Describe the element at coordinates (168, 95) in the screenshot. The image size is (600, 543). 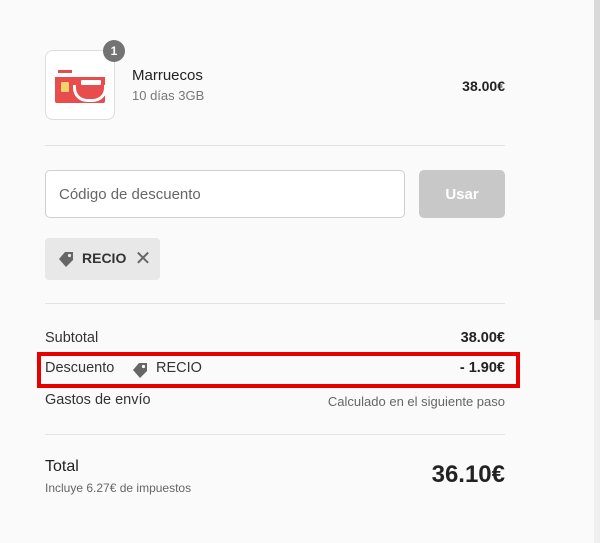
I see `product-variant: 10 días 3GB` at that location.